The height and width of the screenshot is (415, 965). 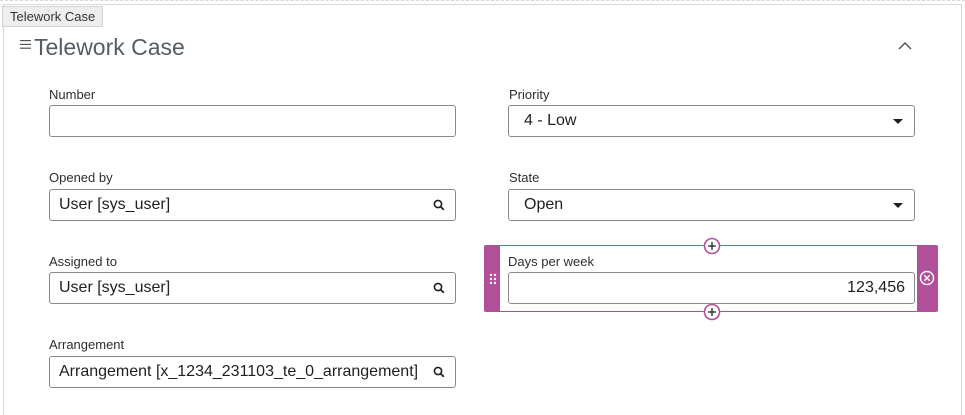 What do you see at coordinates (550, 120) in the screenshot?
I see `priority-value: 4 - Low` at bounding box center [550, 120].